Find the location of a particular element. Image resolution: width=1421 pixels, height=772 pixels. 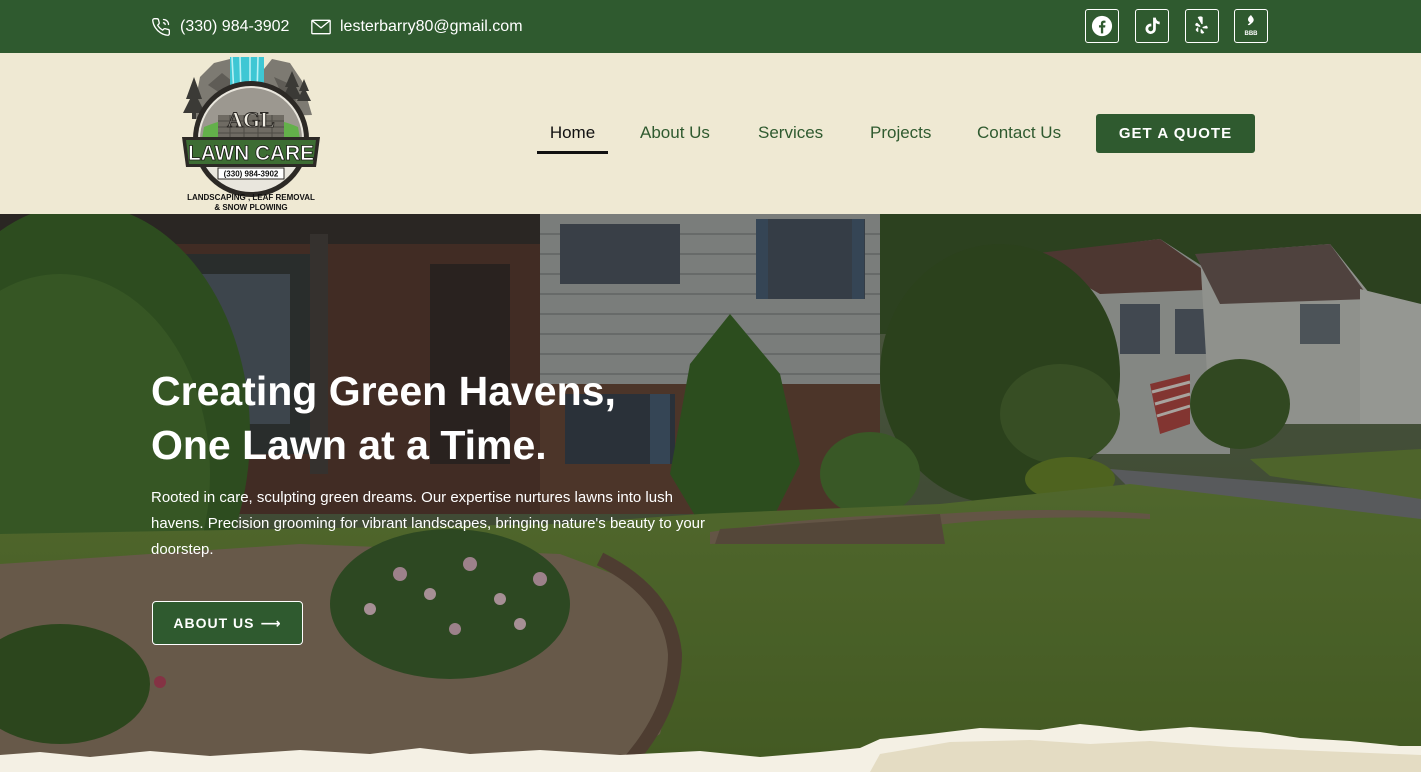

logo-lawn-care-text: LAWN CARE is located at coordinates (251, 153).